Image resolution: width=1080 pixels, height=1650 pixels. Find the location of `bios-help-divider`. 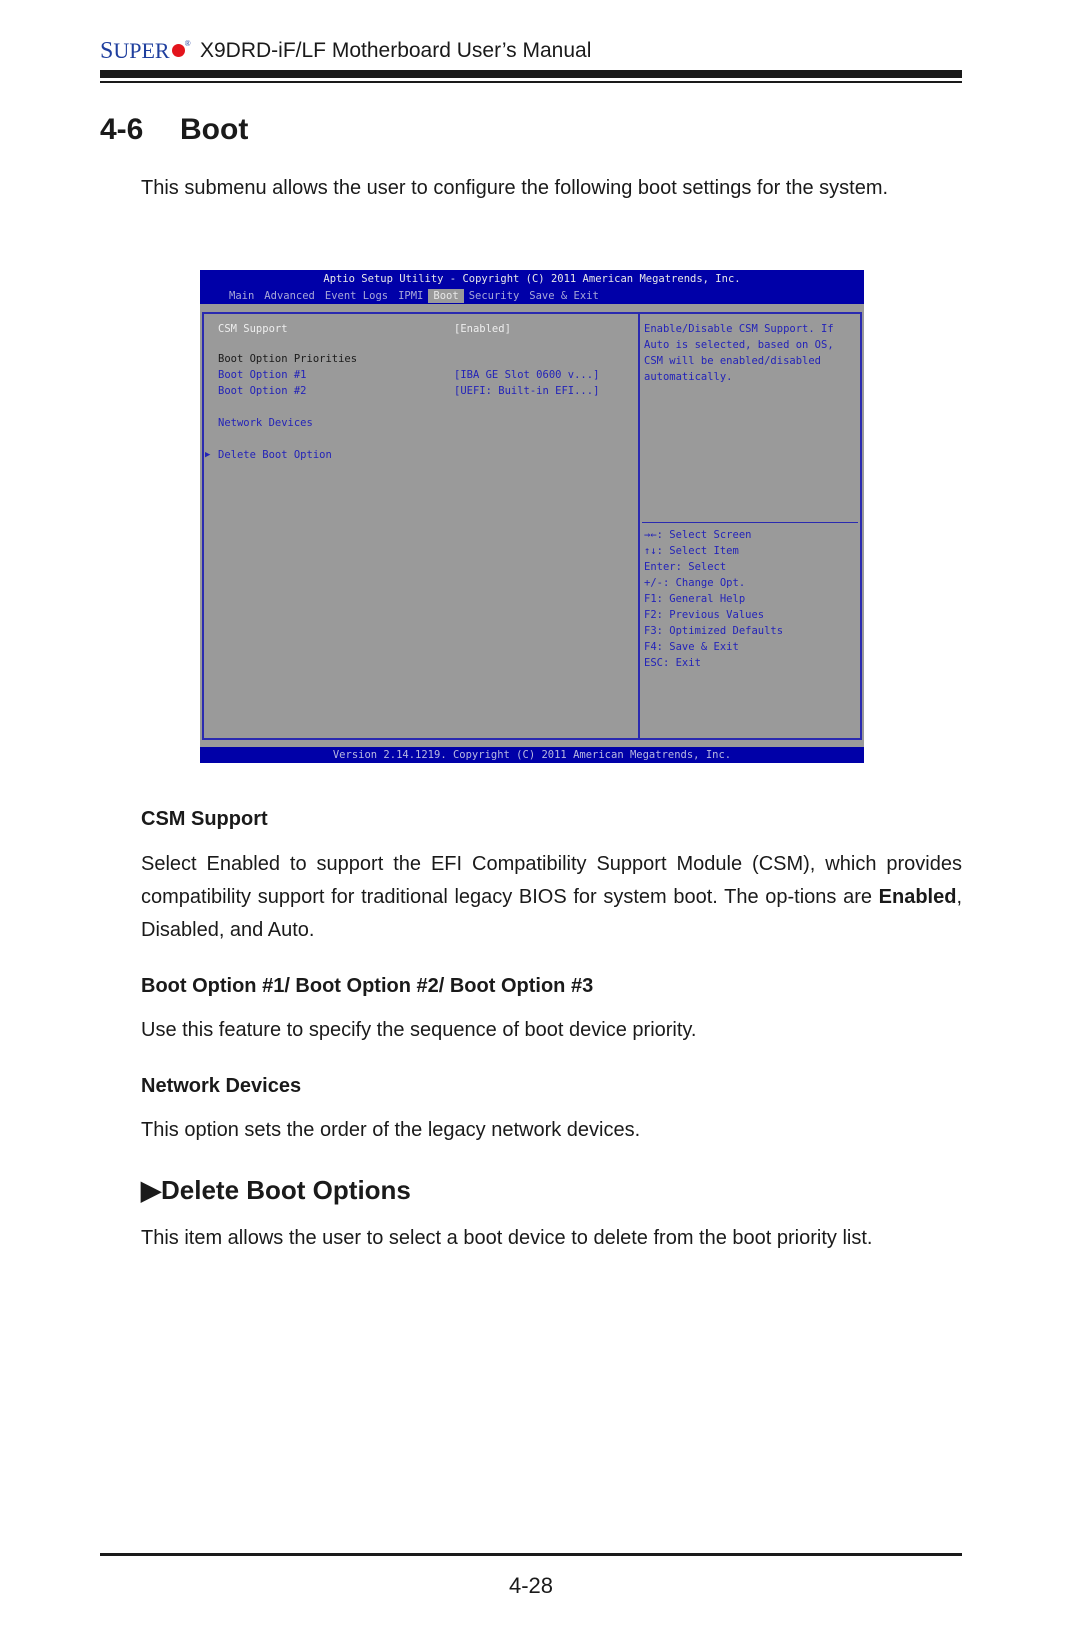

bios-help-divider is located at coordinates (750, 522).